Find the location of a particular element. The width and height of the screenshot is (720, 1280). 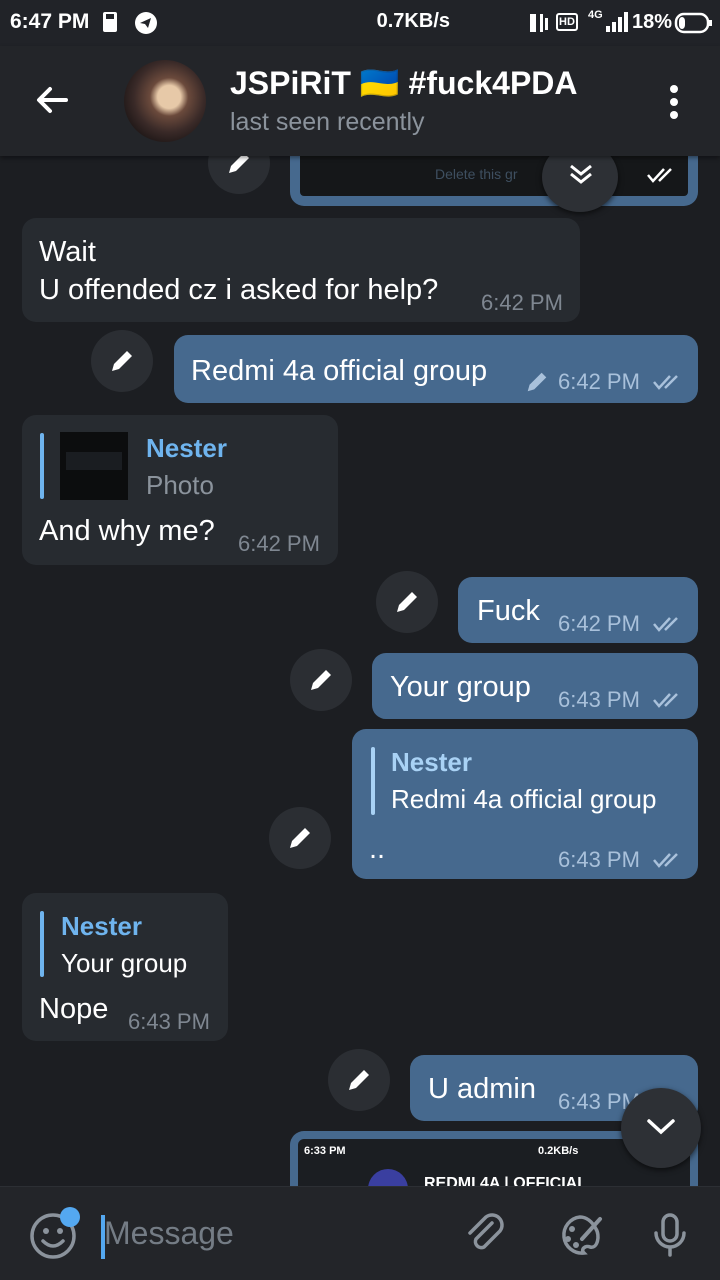

message-bubble-out: Redmi 4a official group 6:42 PM is located at coordinates (436, 369).